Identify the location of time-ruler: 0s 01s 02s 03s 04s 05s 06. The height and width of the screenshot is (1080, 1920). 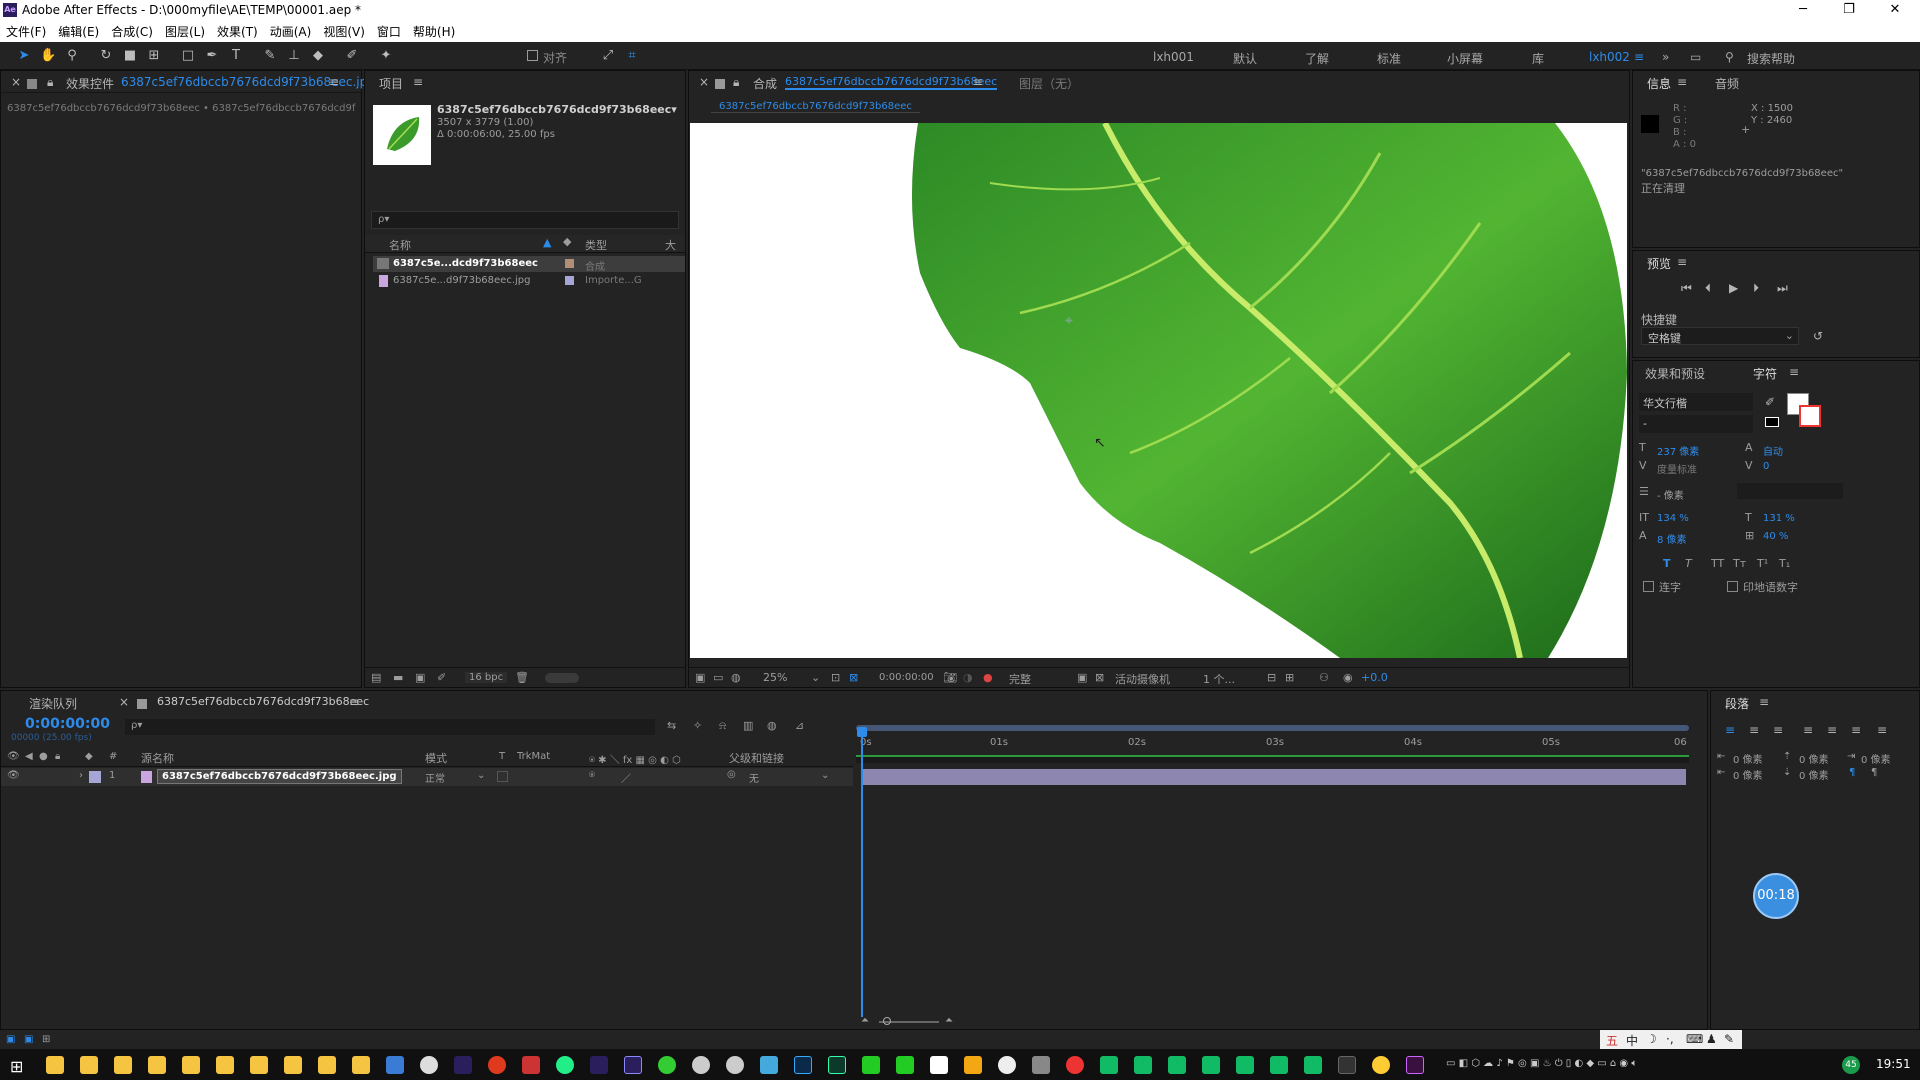
(1272, 745).